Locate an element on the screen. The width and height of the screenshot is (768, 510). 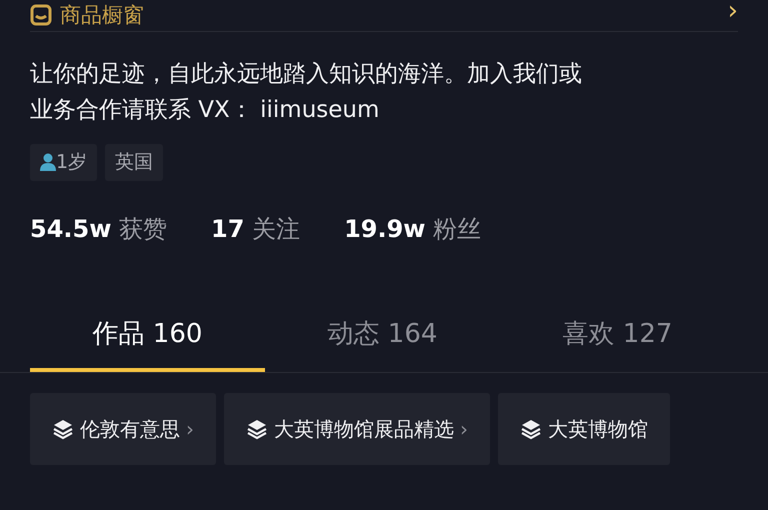
collection-chip: 大英博物馆 is located at coordinates (584, 428).